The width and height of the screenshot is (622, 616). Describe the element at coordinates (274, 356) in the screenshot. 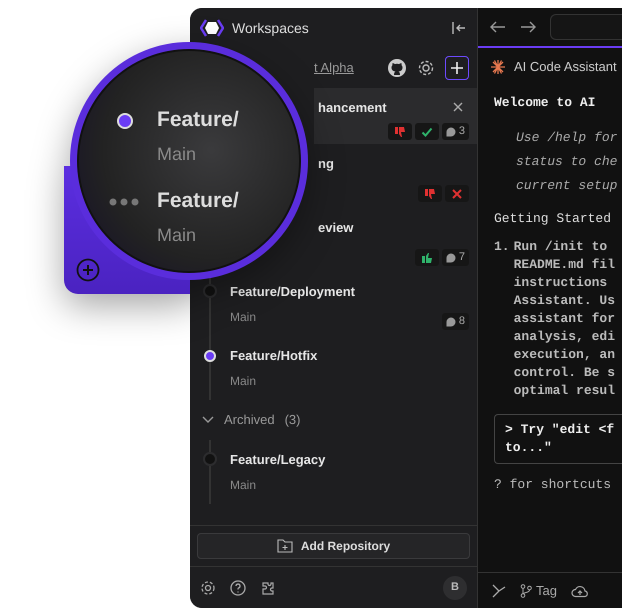

I see `branch-name: Feature/Hotfix` at that location.